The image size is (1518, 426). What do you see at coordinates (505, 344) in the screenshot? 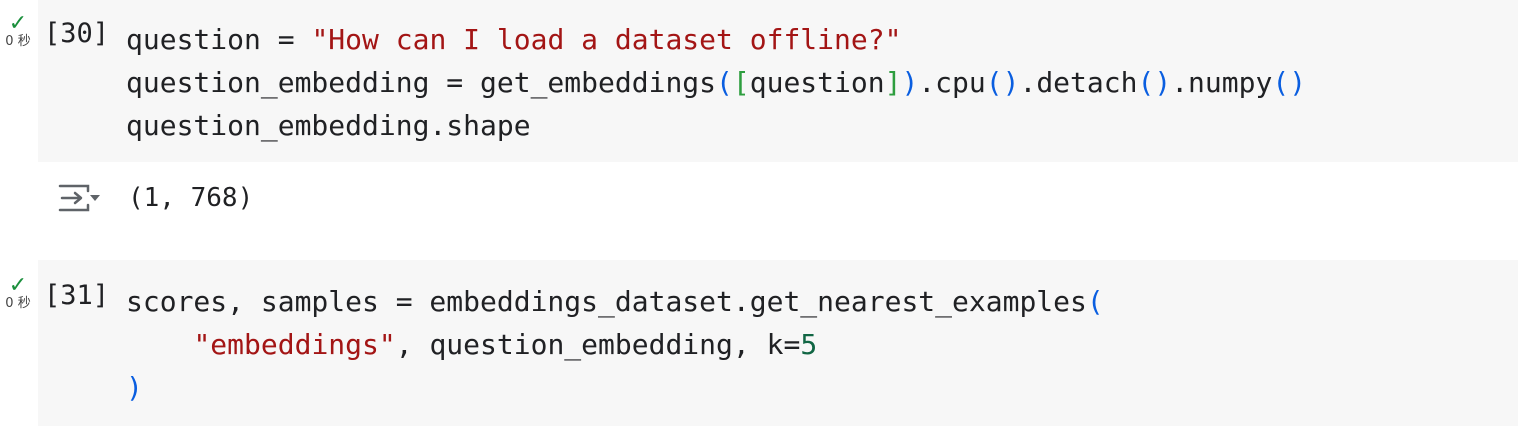
I see `code-line-2: "embeddings", question_embedding, k=5` at bounding box center [505, 344].